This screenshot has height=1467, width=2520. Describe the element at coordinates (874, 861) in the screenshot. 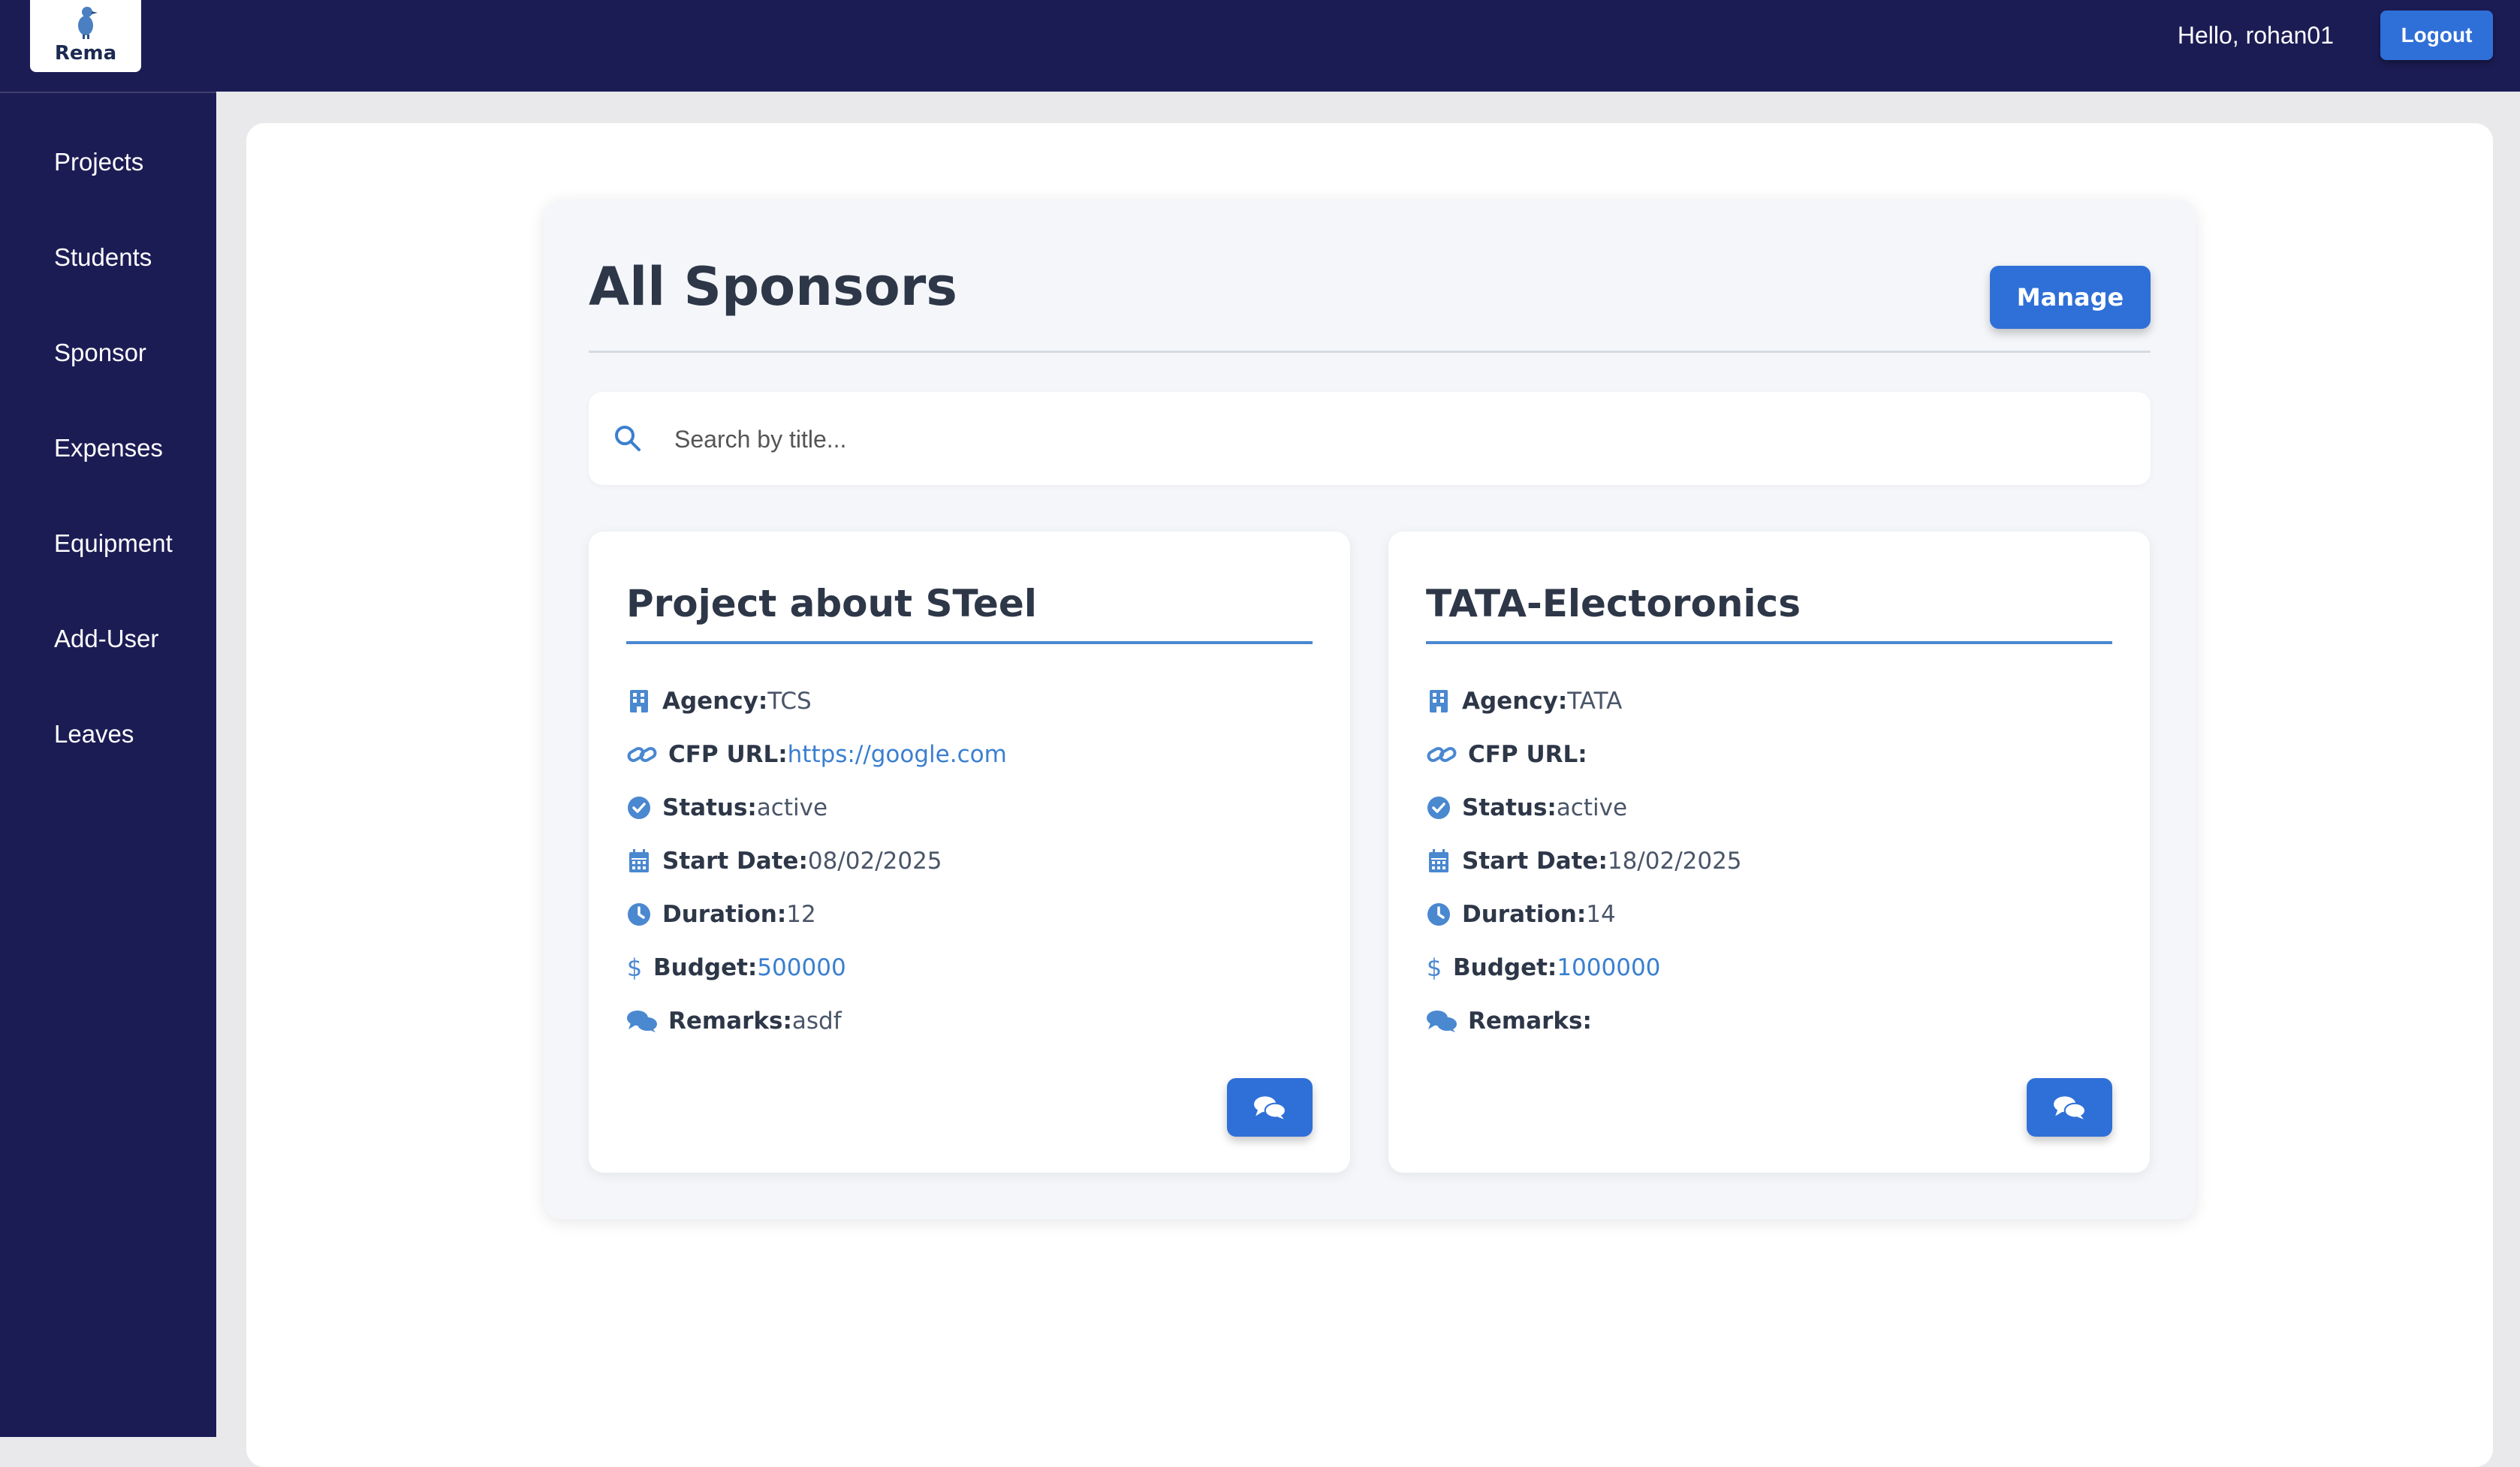

I see `start-date-value: 08/02/2025` at that location.